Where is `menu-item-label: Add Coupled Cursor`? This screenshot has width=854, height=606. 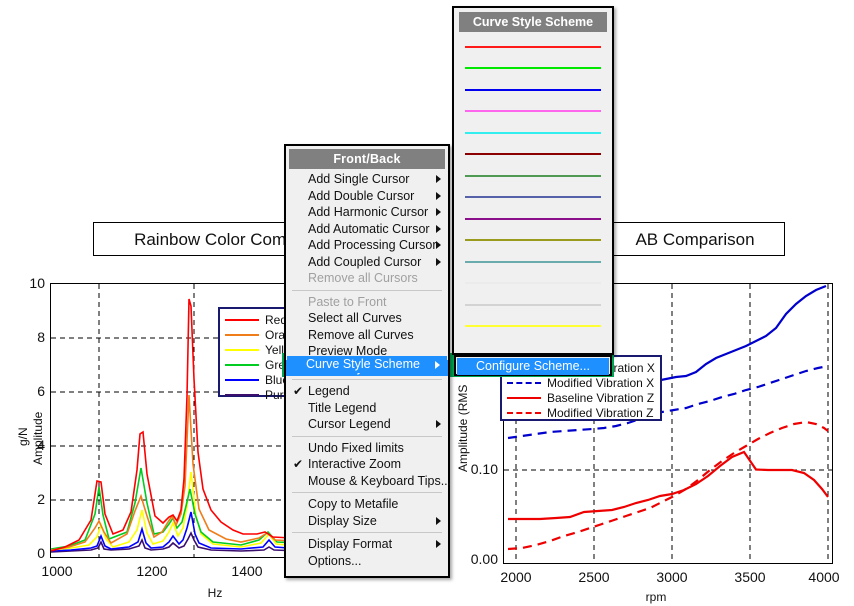
menu-item-label: Add Coupled Cursor is located at coordinates (365, 261).